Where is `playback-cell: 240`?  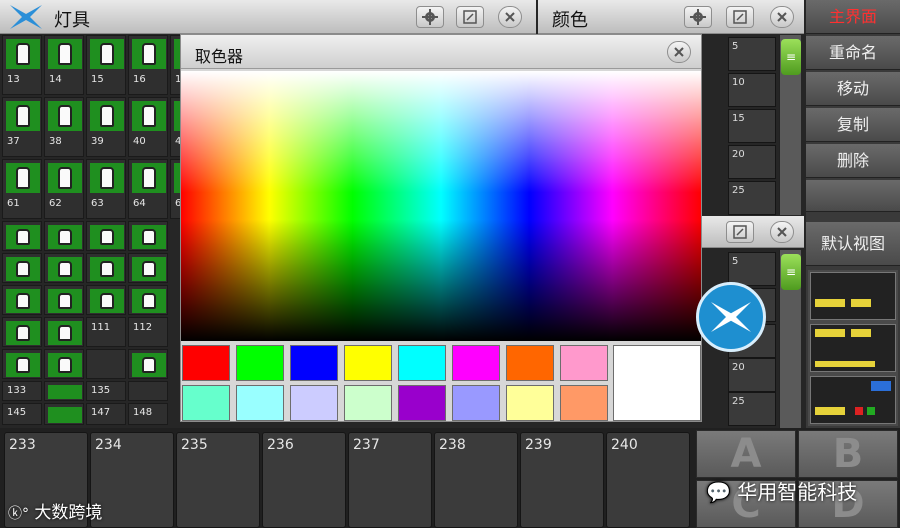
playback-cell: 240 is located at coordinates (648, 480).